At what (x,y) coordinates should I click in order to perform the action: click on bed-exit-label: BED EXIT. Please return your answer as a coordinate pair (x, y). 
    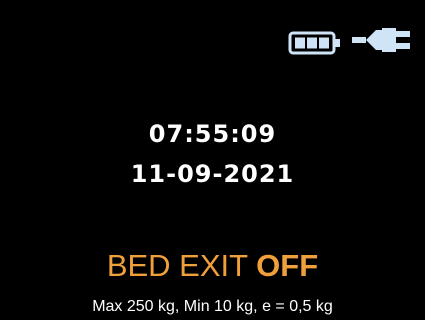
    Looking at the image, I should click on (177, 265).